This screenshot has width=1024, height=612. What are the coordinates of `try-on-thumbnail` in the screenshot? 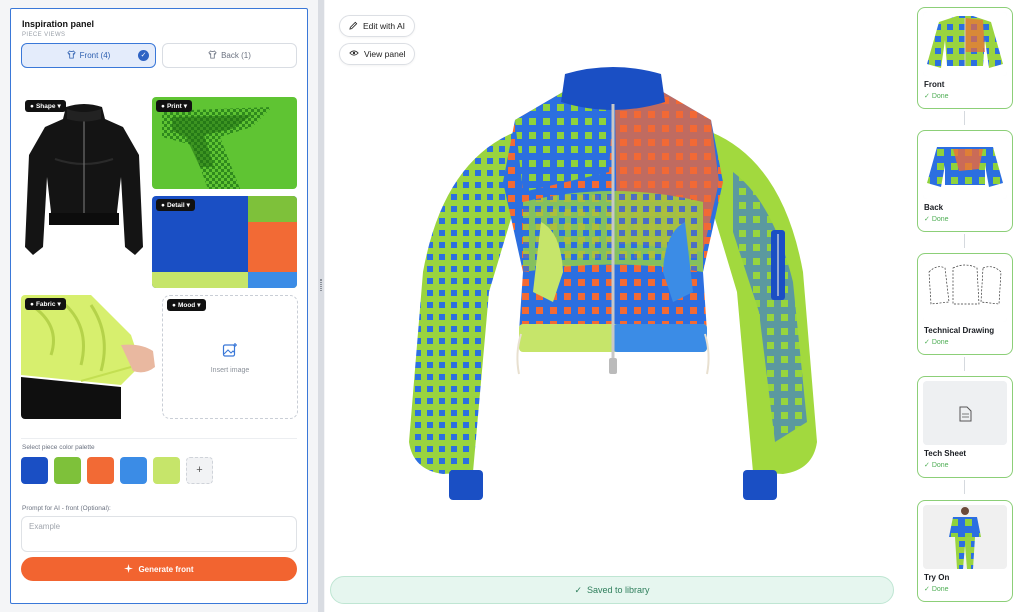 It's located at (965, 537).